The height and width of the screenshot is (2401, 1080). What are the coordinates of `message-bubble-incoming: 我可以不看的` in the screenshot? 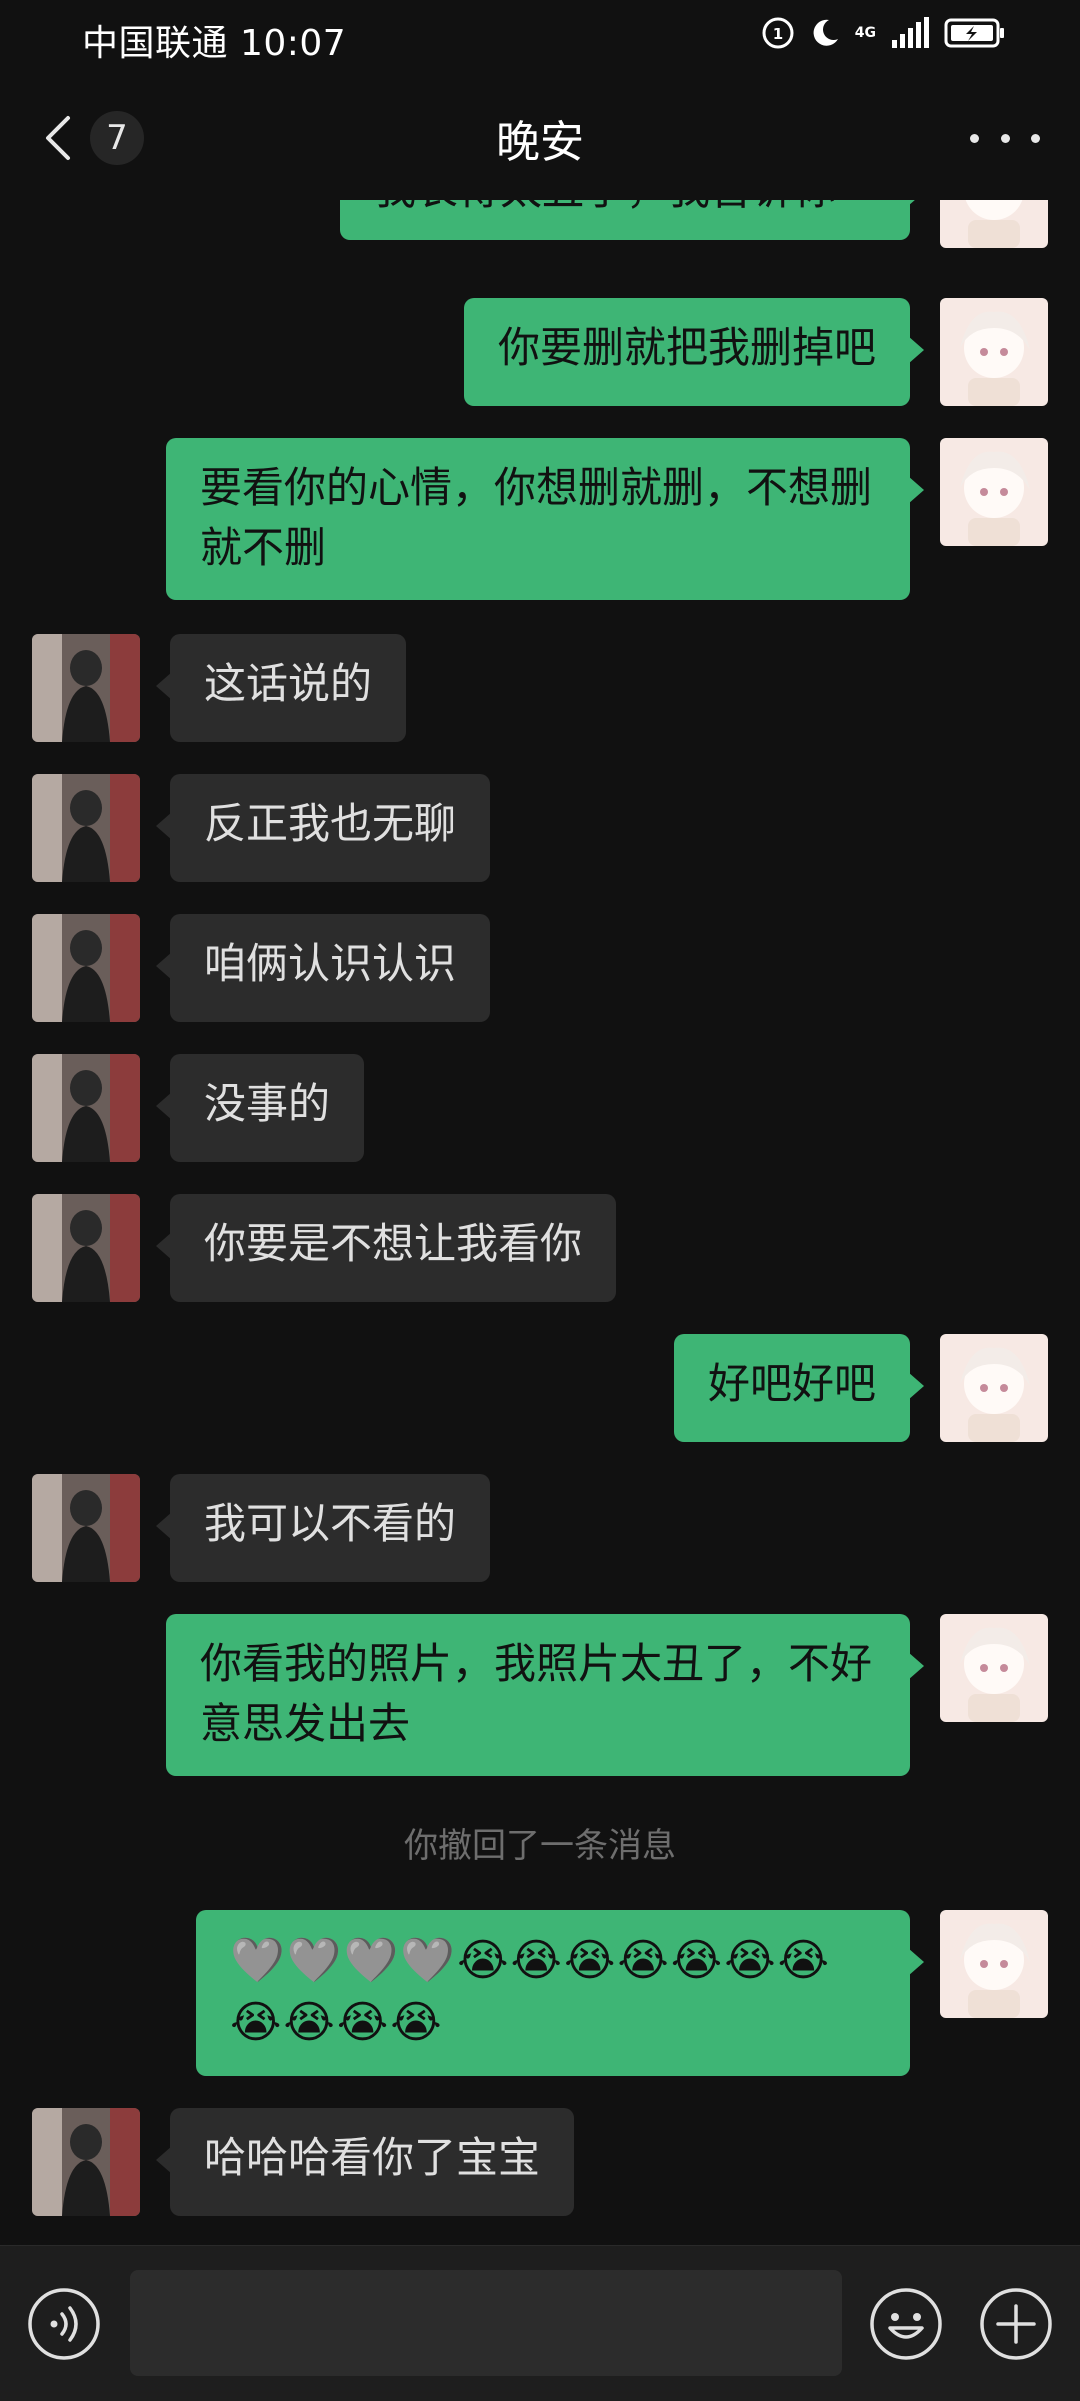 It's located at (323, 1528).